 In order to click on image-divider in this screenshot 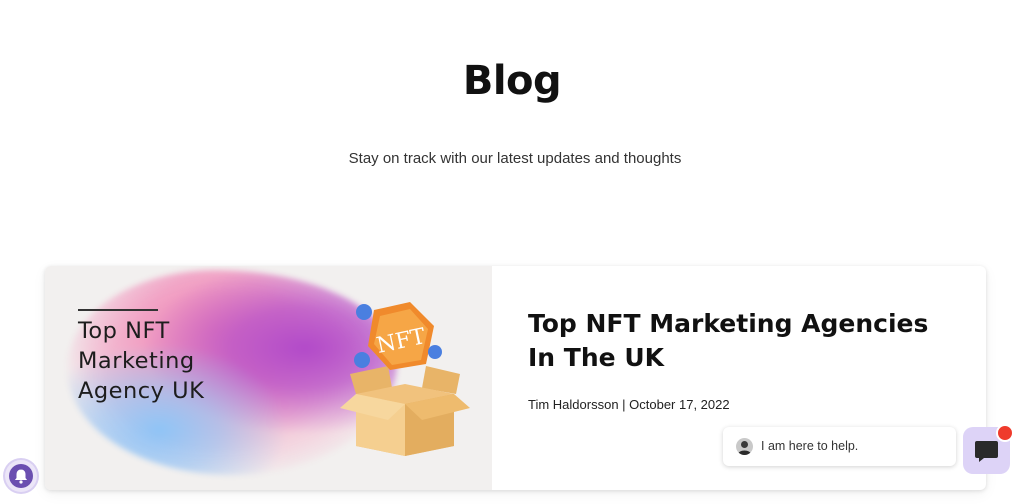, I will do `click(118, 310)`.